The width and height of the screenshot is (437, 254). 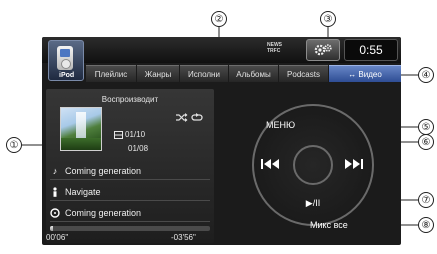 I want to click on clock: 0:55, so click(x=371, y=50).